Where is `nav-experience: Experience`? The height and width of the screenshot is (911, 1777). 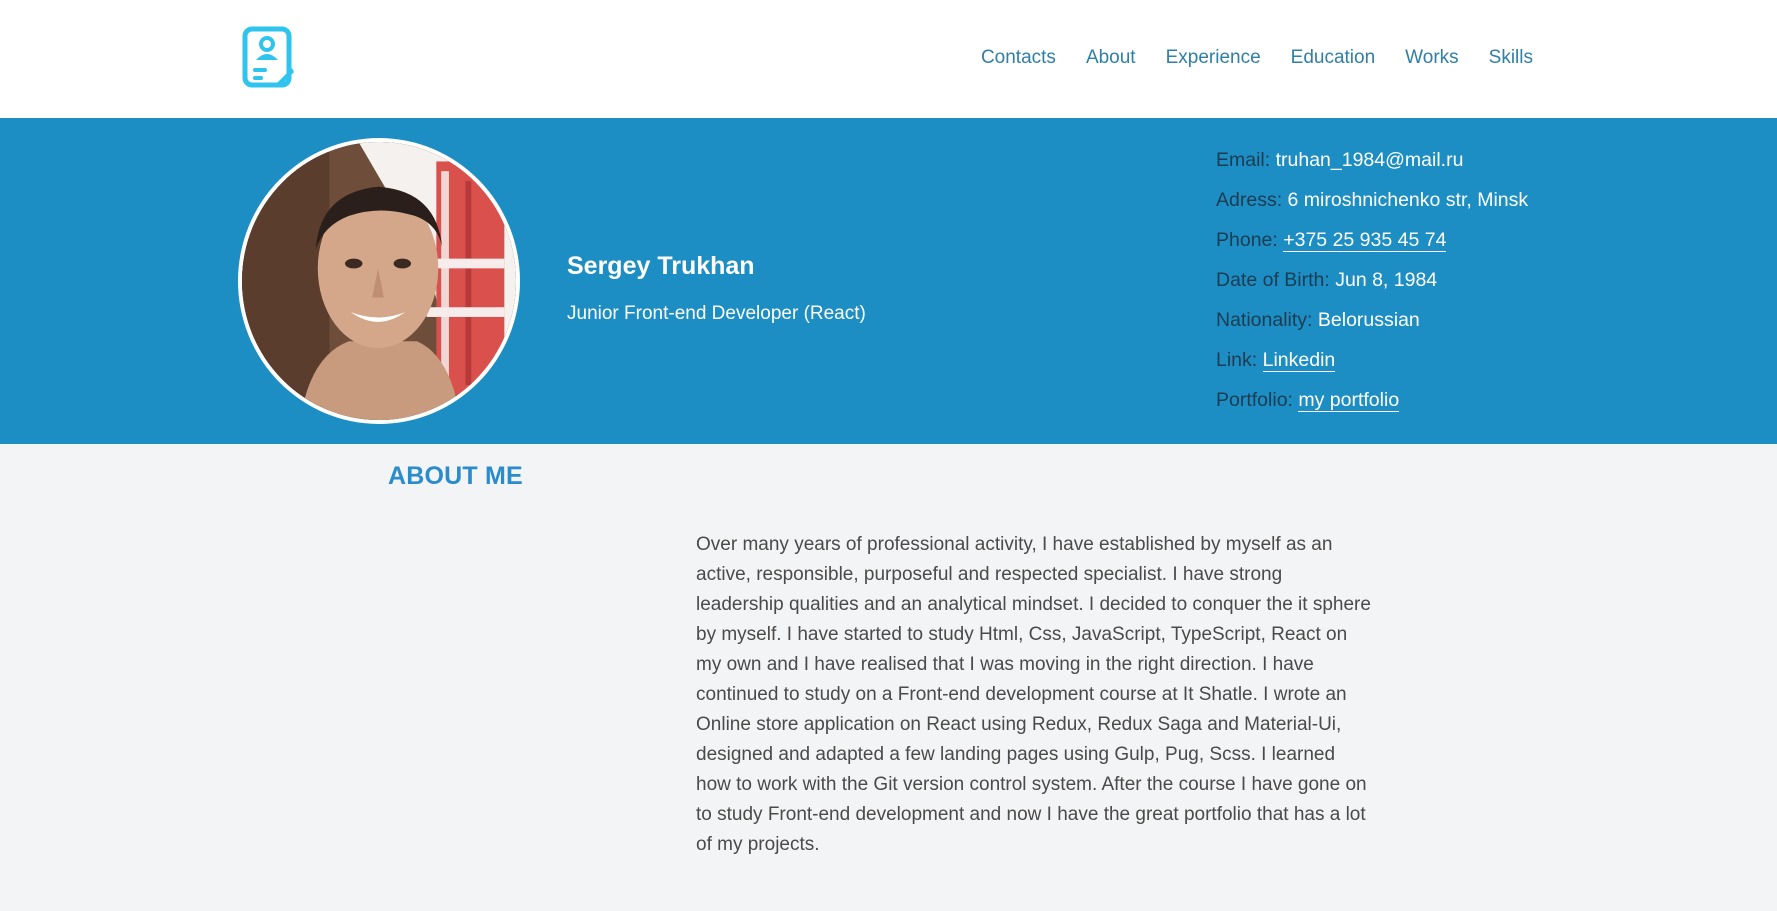
nav-experience: Experience is located at coordinates (1213, 58).